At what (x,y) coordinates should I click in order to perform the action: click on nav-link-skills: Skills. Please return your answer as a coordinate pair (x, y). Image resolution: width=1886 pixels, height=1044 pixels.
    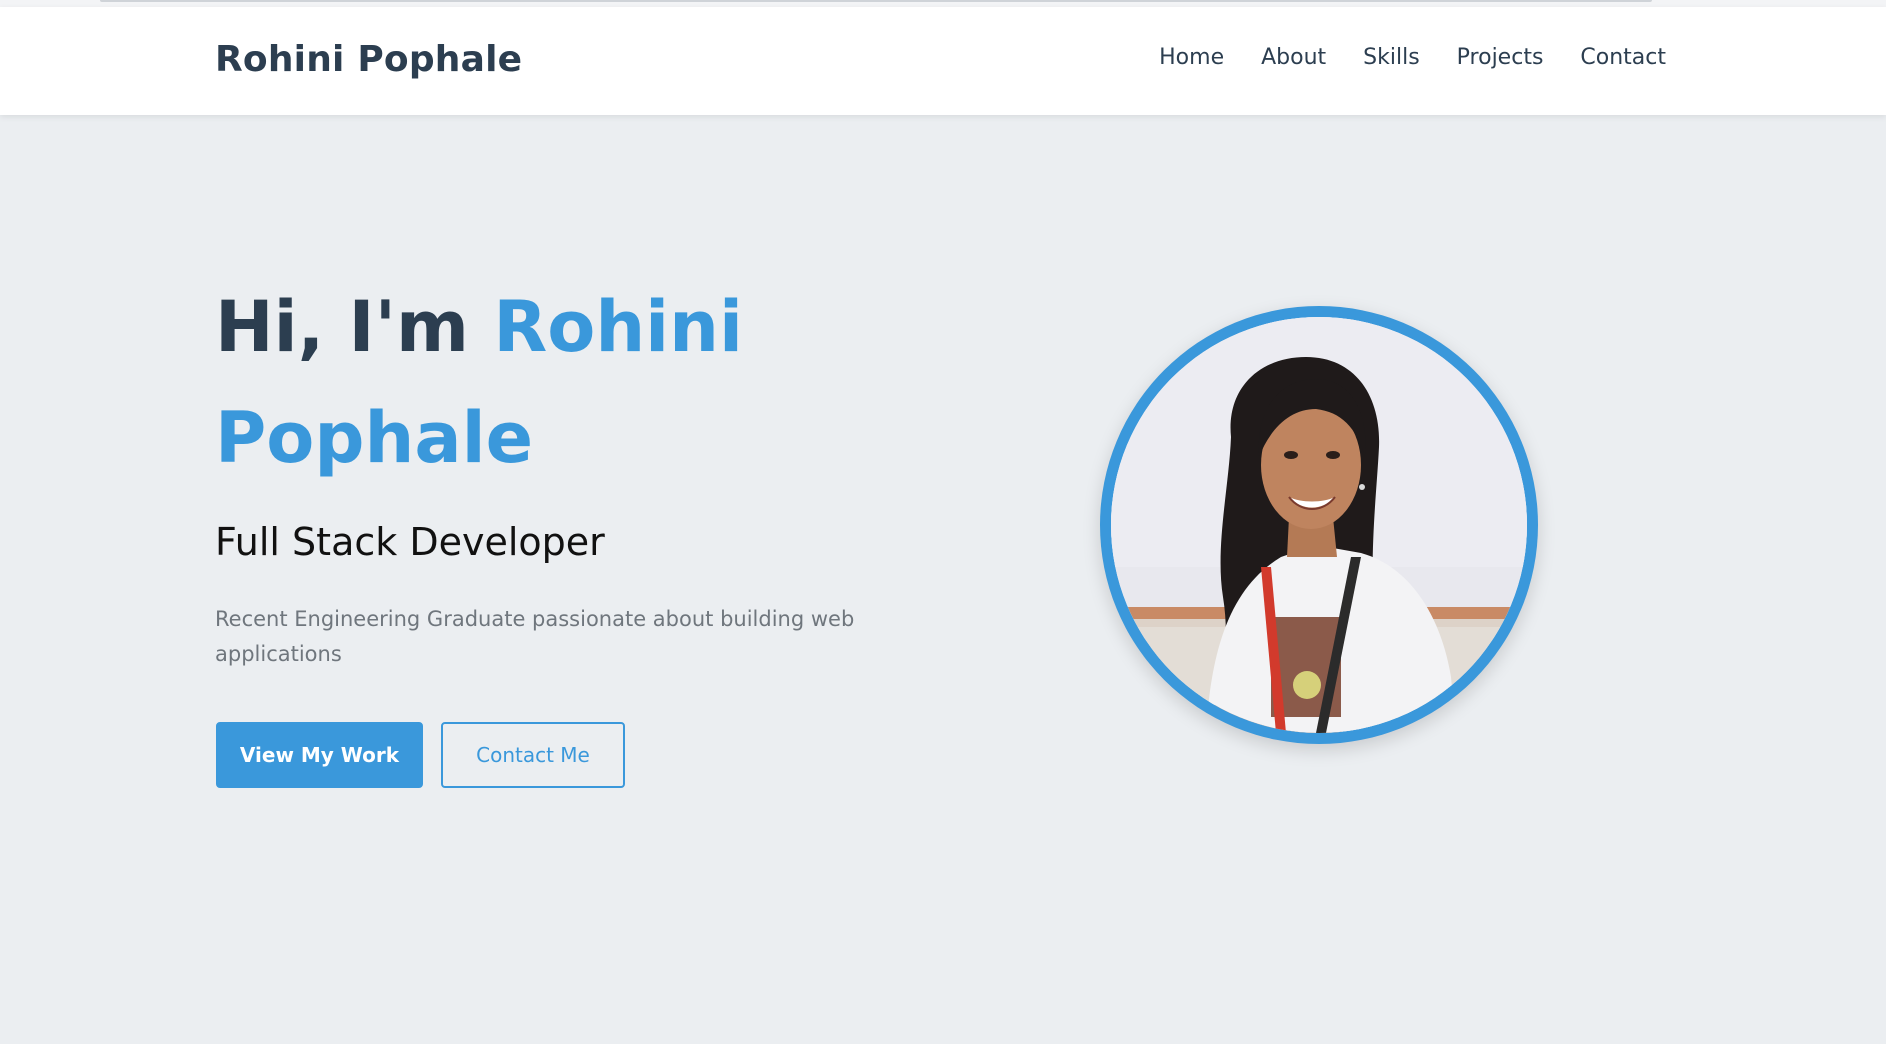
    Looking at the image, I should click on (1391, 57).